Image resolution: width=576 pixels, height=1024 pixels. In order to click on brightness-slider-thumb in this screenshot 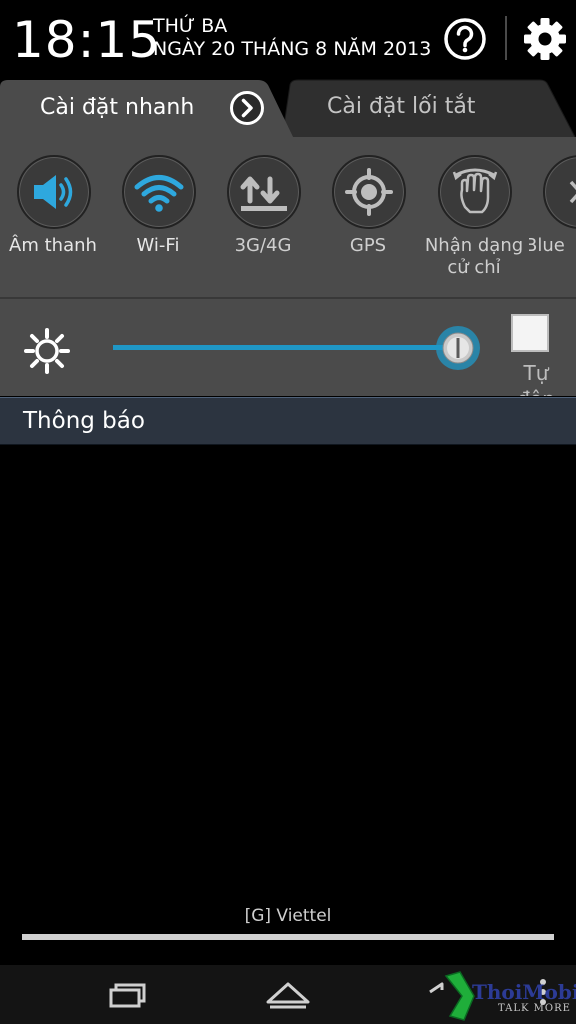, I will do `click(458, 348)`.